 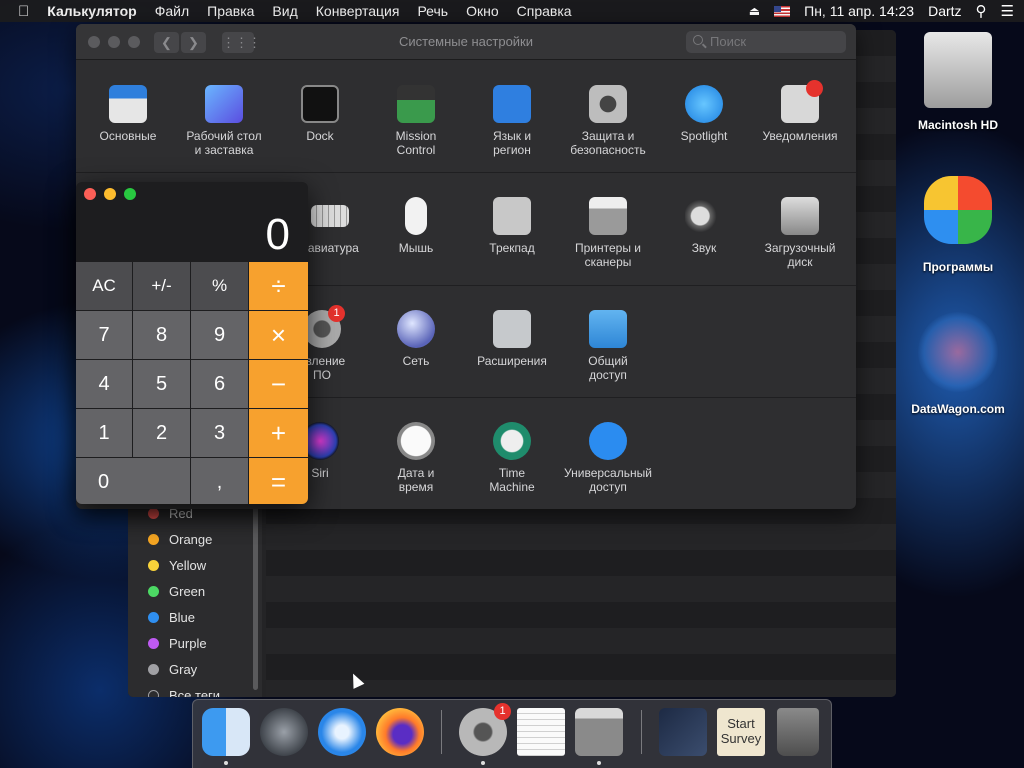 I want to click on key-ac: AC, so click(x=104, y=286).